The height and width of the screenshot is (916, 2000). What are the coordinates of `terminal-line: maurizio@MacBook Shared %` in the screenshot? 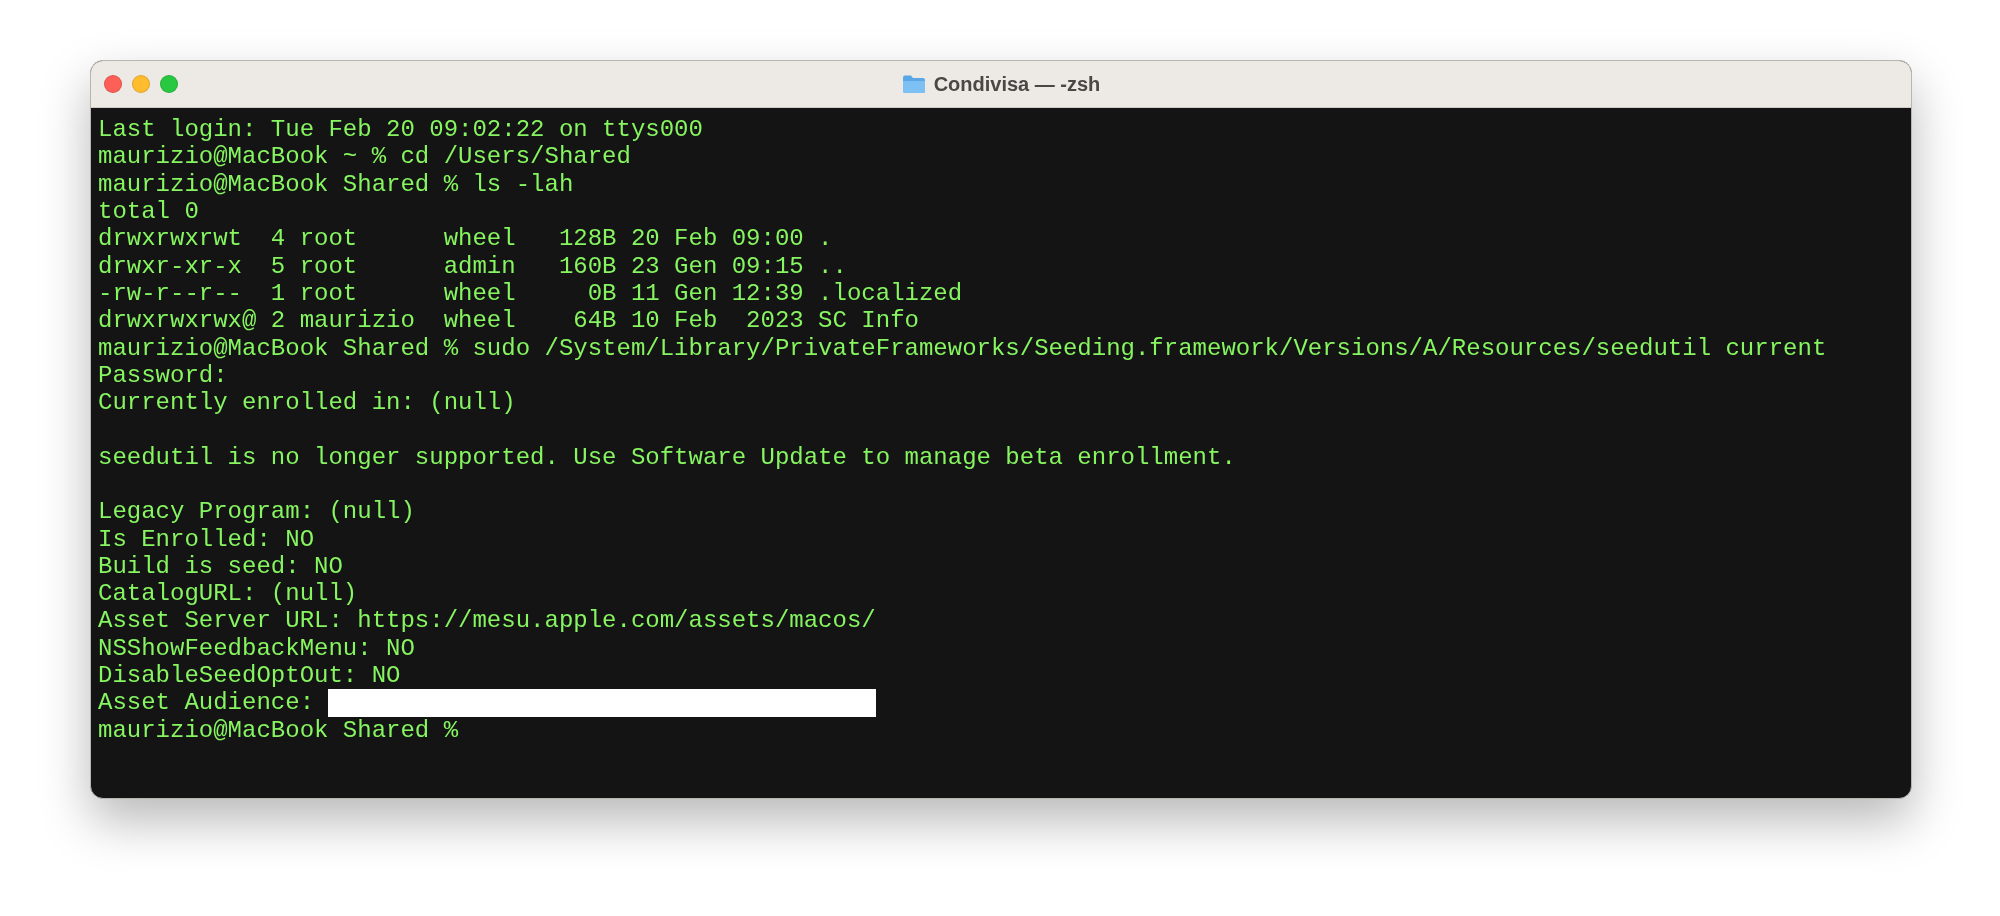 It's located at (278, 730).